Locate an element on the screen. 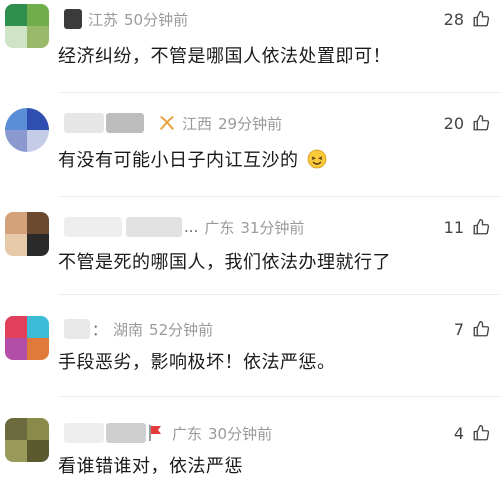 The height and width of the screenshot is (478, 500). username-suffix: ： is located at coordinates (100, 329).